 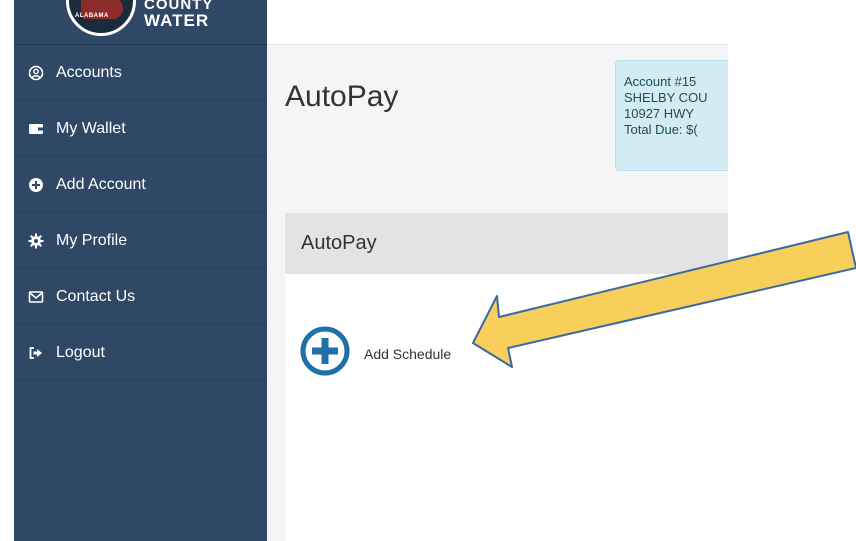 What do you see at coordinates (664, 299) in the screenshot?
I see `annotation-arrow` at bounding box center [664, 299].